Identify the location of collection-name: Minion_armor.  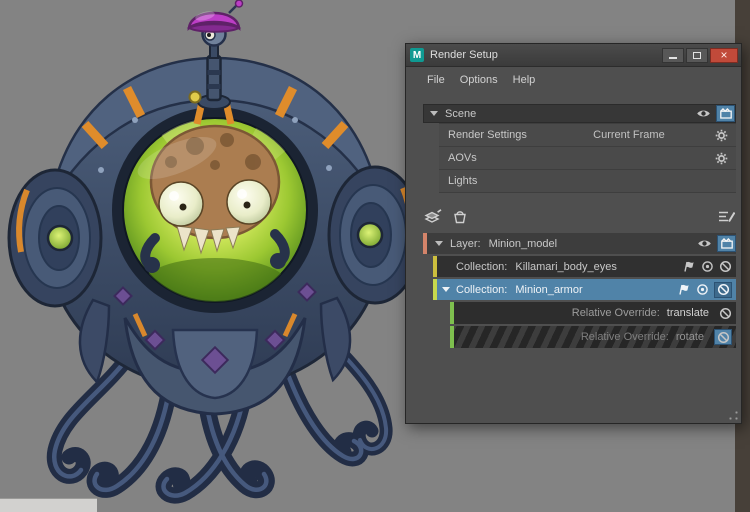
(549, 289).